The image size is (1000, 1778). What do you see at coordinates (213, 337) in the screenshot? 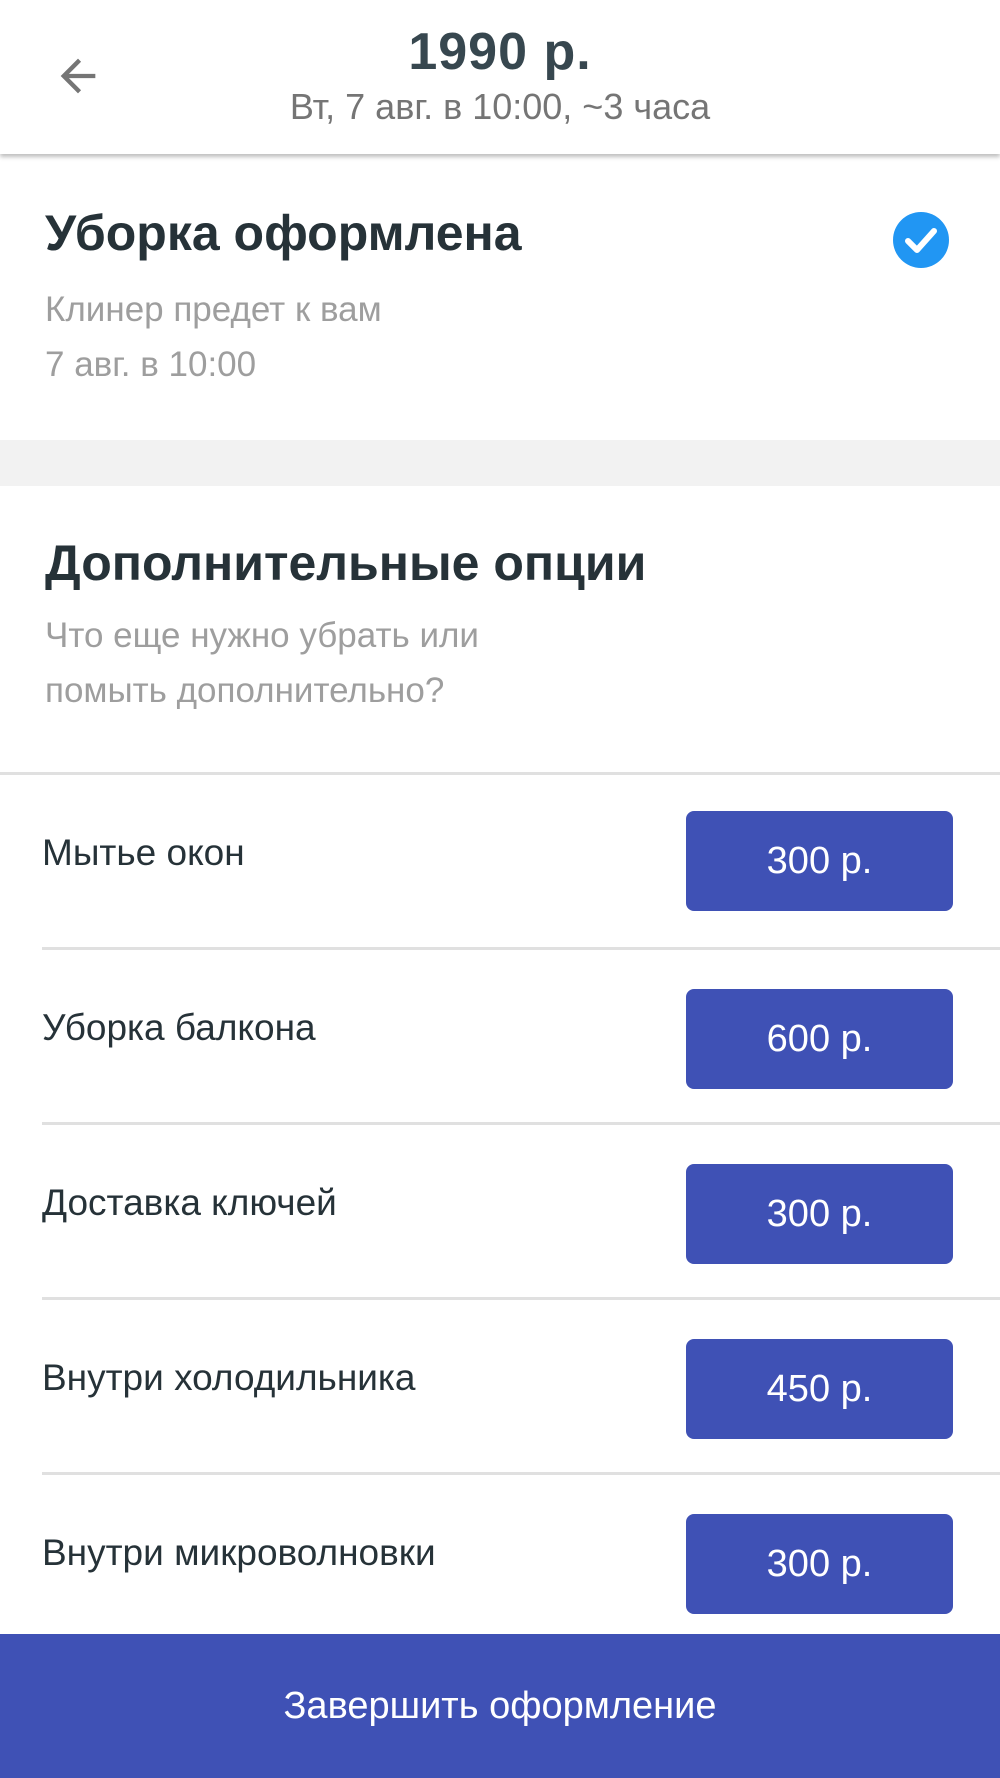
I see `confirmation-text: Клинер предет к вам 7 авг. в 10:00` at bounding box center [213, 337].